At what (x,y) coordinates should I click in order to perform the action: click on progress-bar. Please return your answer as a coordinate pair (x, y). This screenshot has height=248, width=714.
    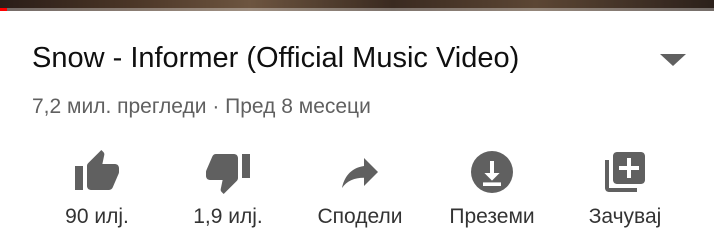
    Looking at the image, I should click on (357, 9).